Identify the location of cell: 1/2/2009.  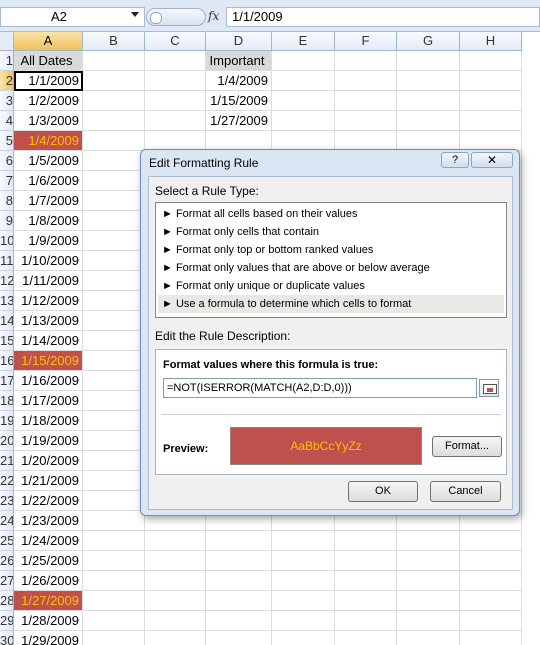
(48, 101).